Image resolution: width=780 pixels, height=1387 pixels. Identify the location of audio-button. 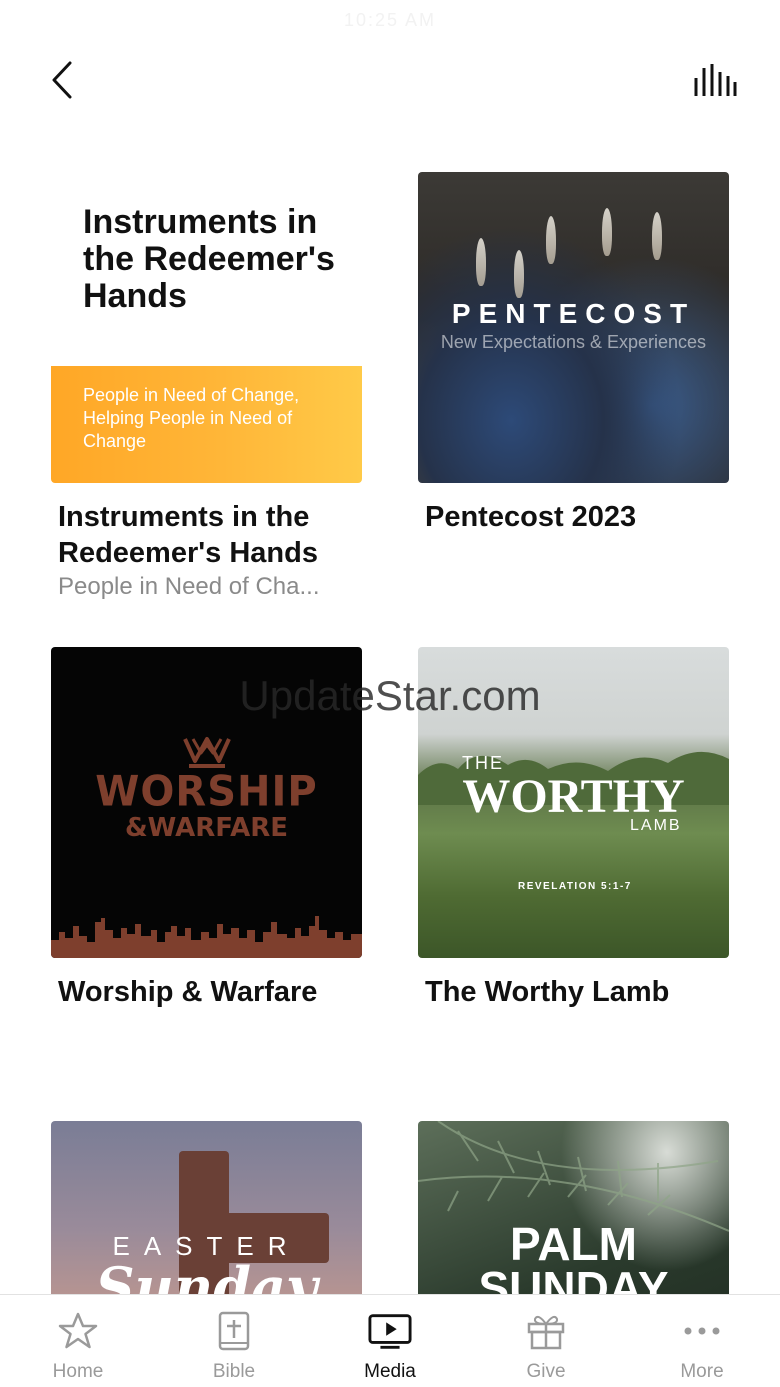
(714, 80).